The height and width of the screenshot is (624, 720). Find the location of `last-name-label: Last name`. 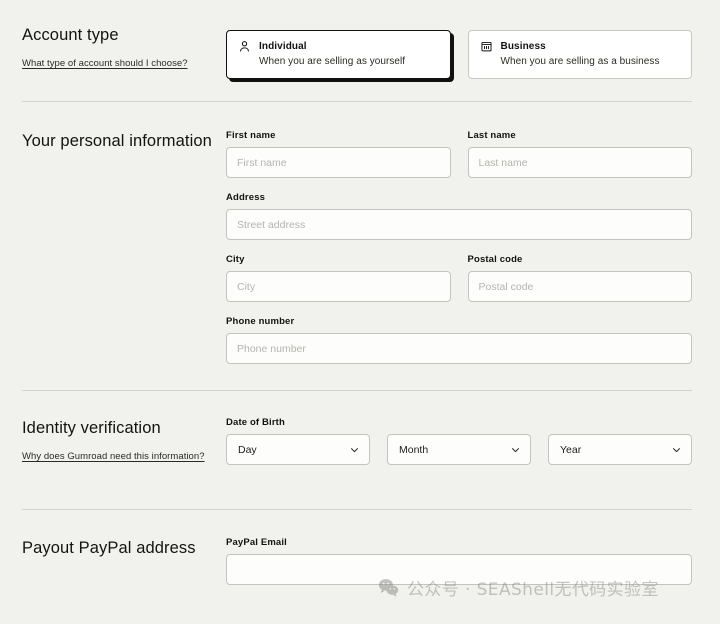

last-name-label: Last name is located at coordinates (491, 135).